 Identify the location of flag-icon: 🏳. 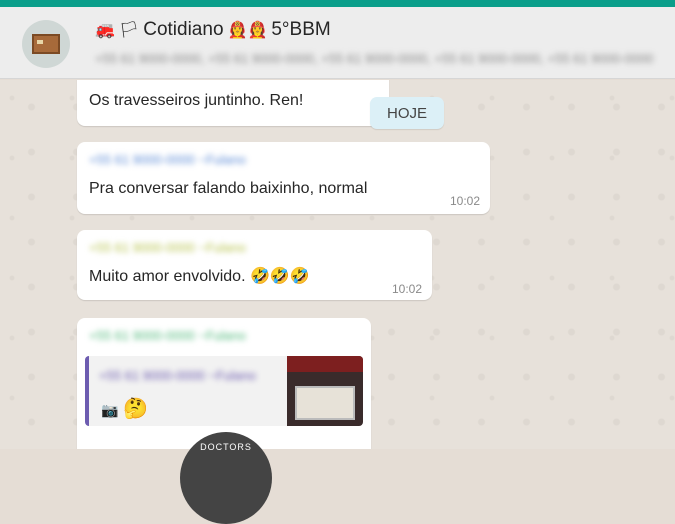
(129, 30).